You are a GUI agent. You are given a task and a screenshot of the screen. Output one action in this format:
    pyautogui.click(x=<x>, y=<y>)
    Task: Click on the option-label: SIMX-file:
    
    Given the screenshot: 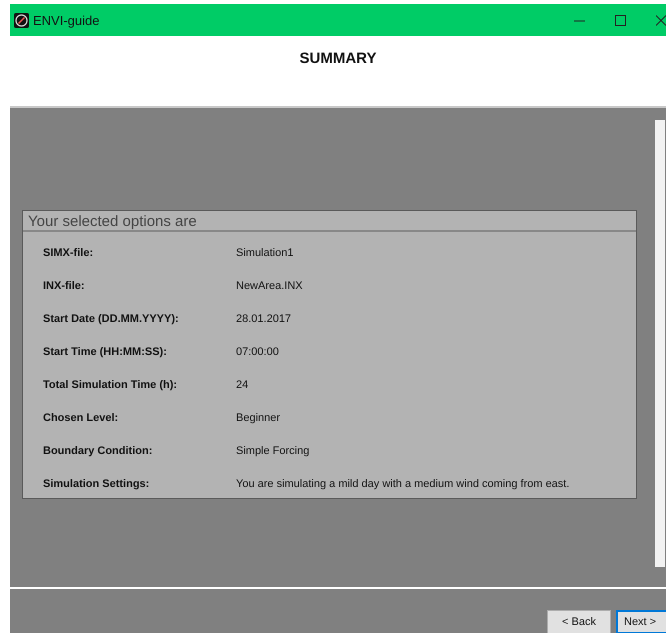 What is the action you would take?
    pyautogui.click(x=68, y=252)
    